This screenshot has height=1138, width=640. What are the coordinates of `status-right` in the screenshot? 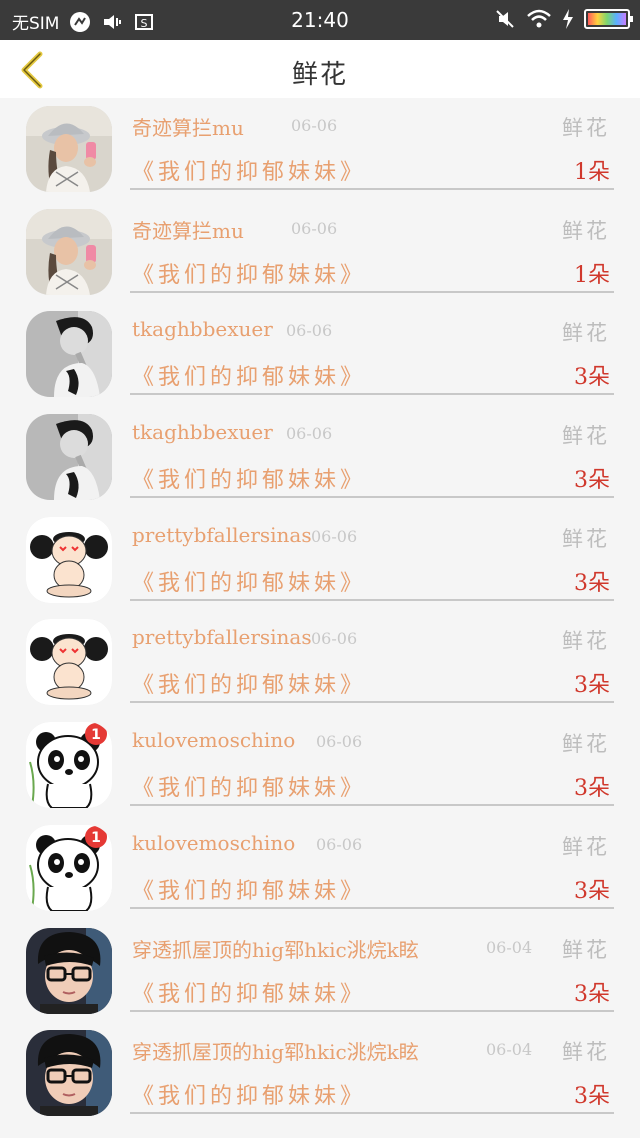 It's located at (563, 19).